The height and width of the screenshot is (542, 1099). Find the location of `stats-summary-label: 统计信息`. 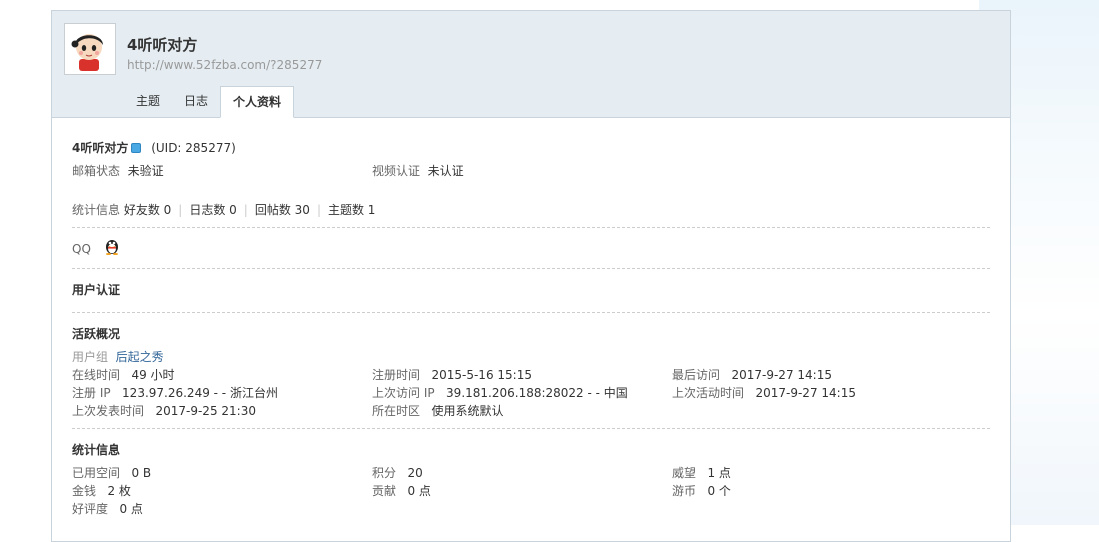

stats-summary-label: 统计信息 is located at coordinates (96, 210).